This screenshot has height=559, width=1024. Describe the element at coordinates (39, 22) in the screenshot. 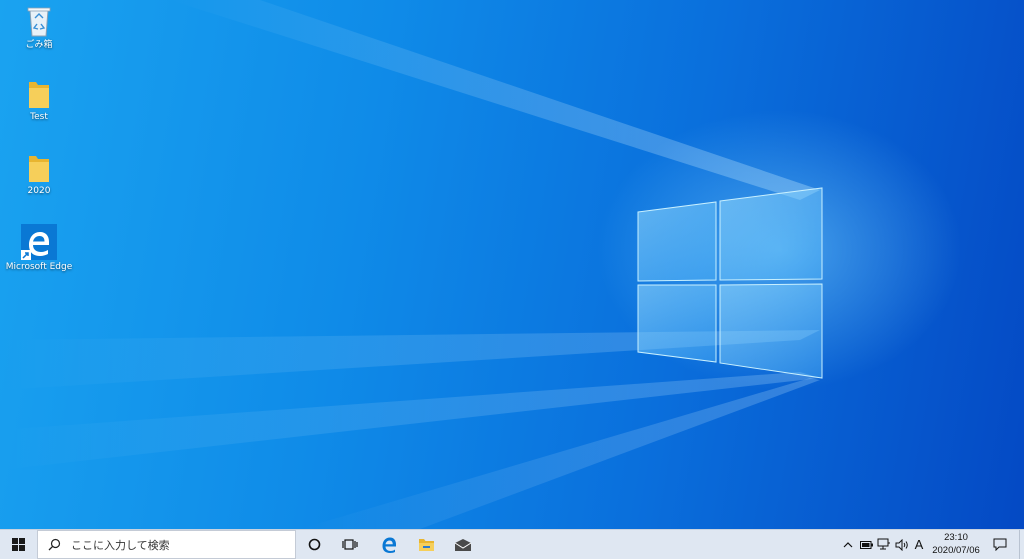

I see `recycle-bin-icon` at that location.